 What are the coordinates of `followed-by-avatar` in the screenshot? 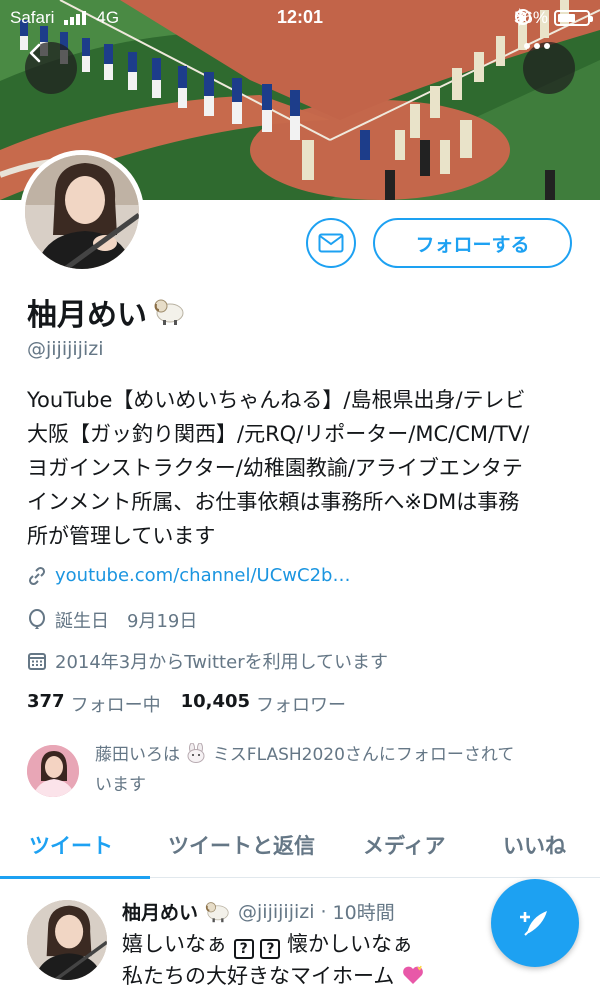 It's located at (53, 771).